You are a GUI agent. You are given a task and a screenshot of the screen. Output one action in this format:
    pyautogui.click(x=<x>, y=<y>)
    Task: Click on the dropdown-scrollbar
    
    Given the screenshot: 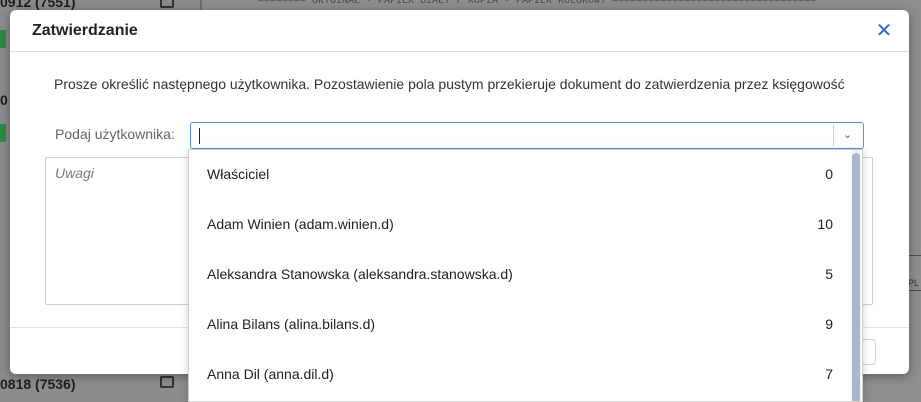 What is the action you would take?
    pyautogui.click(x=856, y=275)
    